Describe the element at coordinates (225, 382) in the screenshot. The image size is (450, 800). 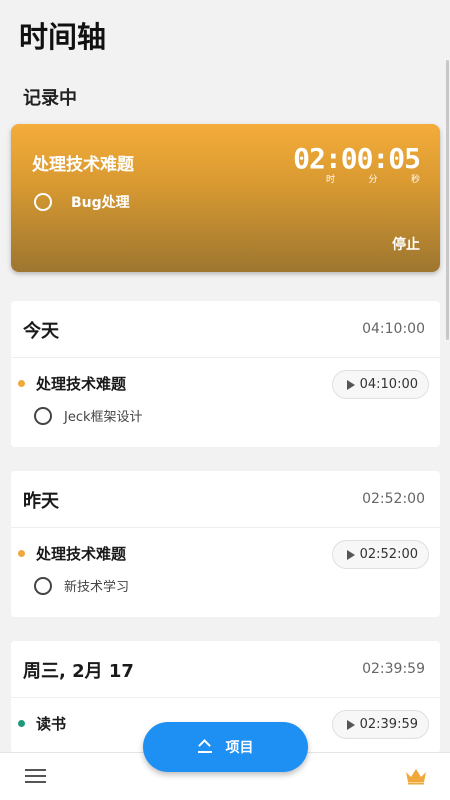
I see `project-row: 处理技术难题 04:10:00` at that location.